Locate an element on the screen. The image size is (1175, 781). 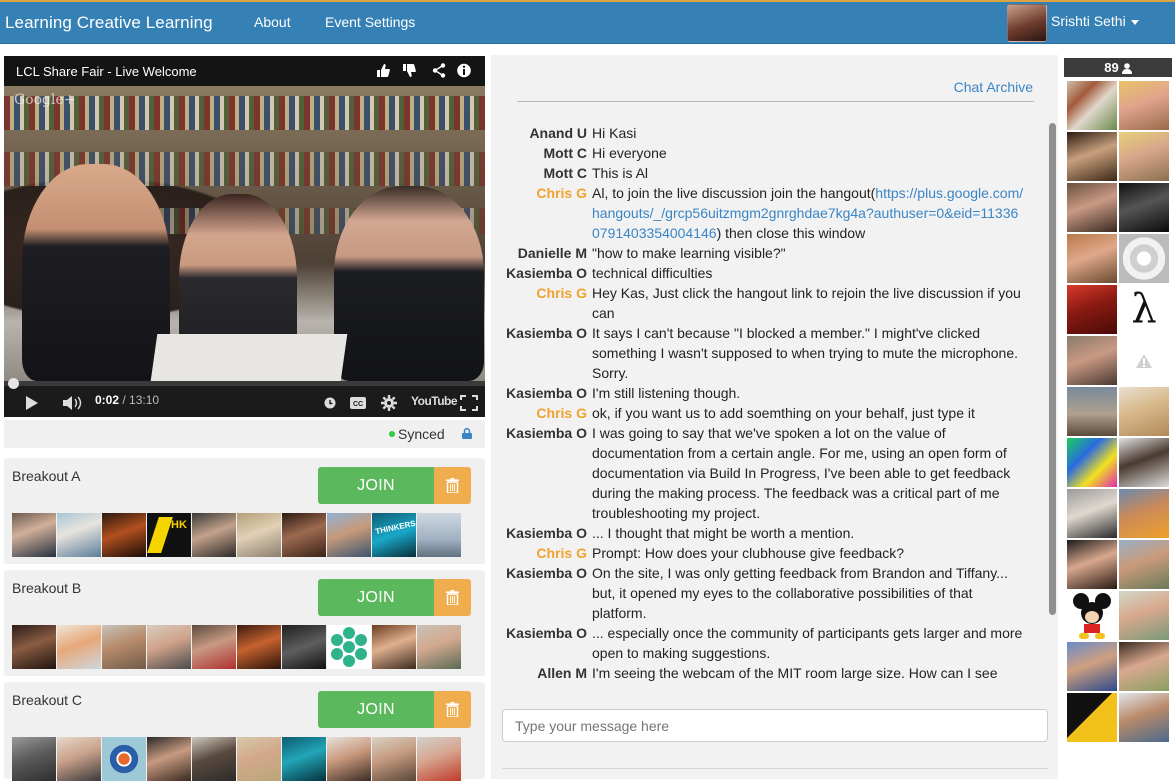
lambda-avatar: λ is located at coordinates (1144, 309).